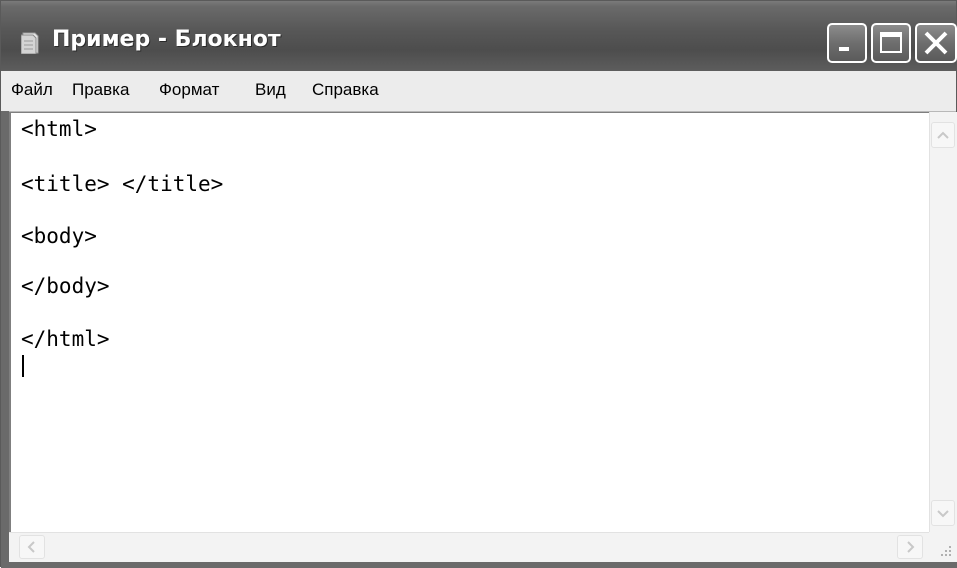 Image resolution: width=957 pixels, height=568 pixels. I want to click on notepad-icon, so click(29, 43).